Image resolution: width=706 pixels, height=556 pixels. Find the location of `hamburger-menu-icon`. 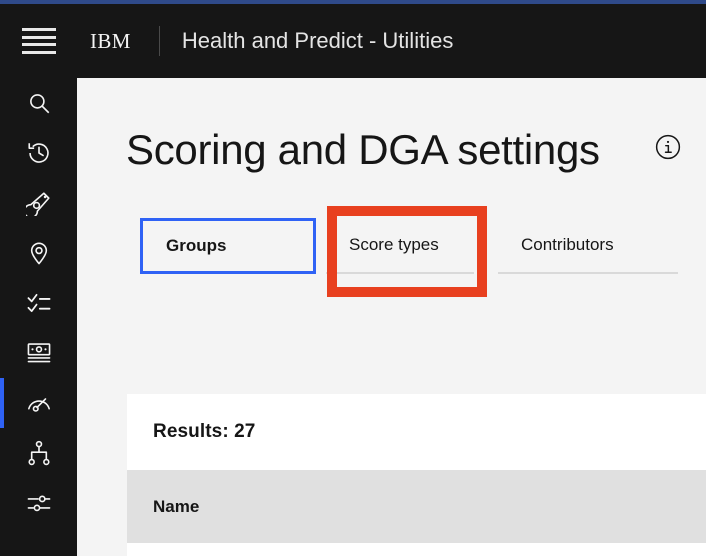

hamburger-menu-icon is located at coordinates (38, 41).